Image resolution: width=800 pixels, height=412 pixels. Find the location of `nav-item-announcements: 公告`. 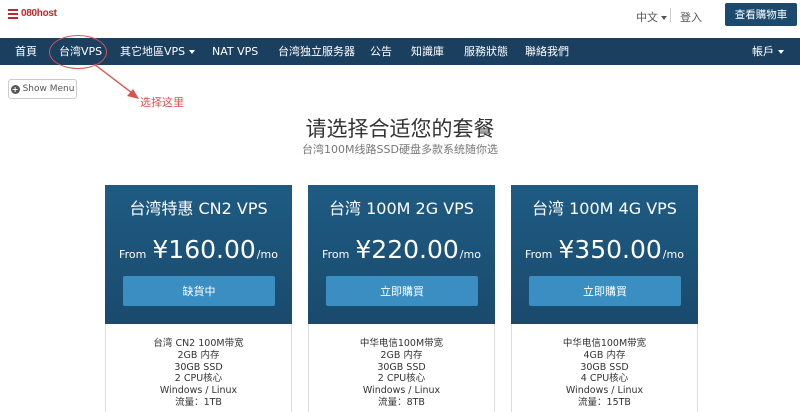

nav-item-announcements: 公告 is located at coordinates (381, 51).